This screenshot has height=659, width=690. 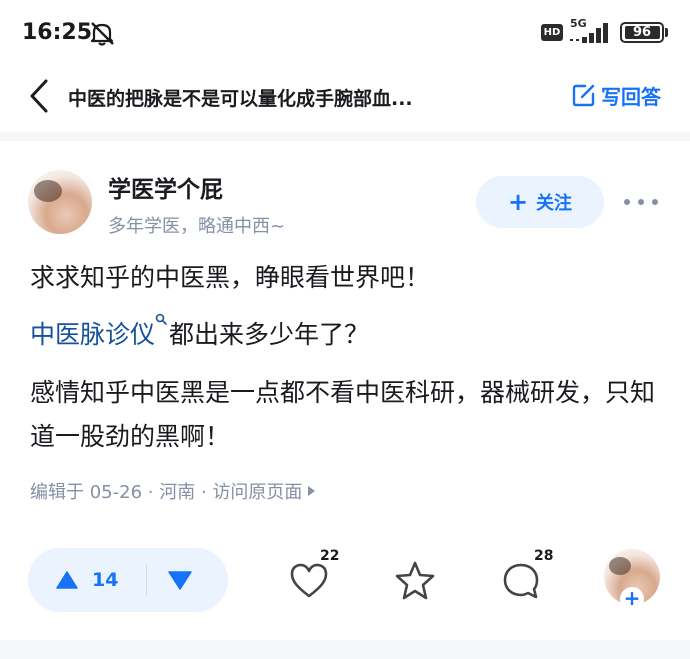 I want to click on battery-percent: 96, so click(x=642, y=32).